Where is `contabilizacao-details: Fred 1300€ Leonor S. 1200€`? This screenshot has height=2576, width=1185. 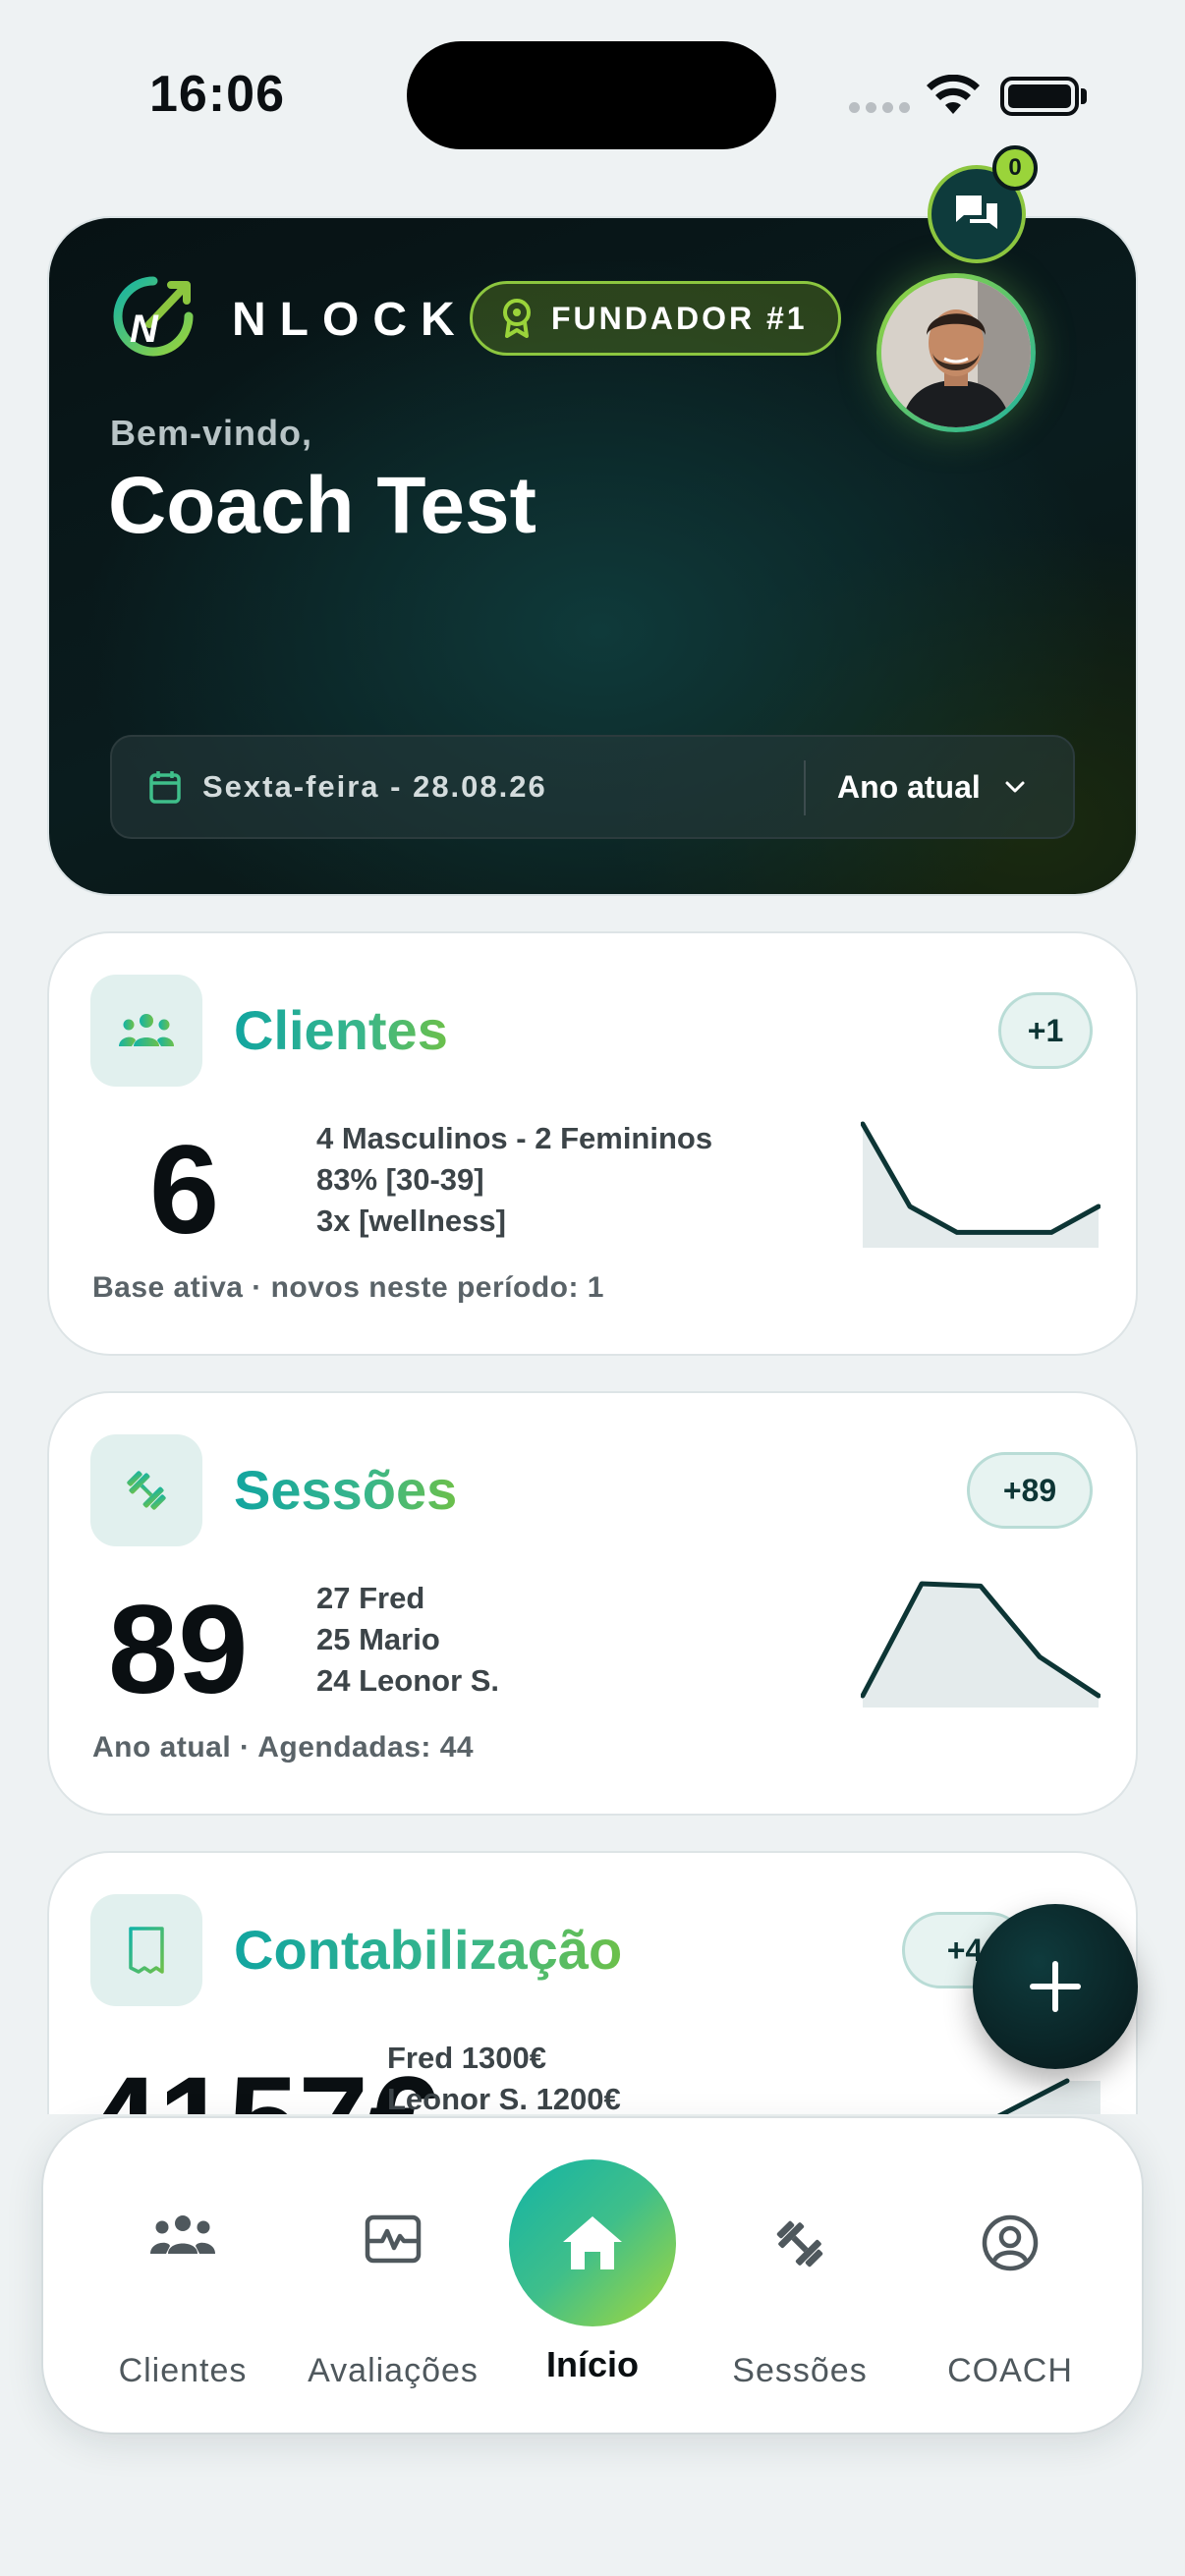
contabilizacao-details: Fred 1300€ Leonor S. 1200€ is located at coordinates (504, 2079).